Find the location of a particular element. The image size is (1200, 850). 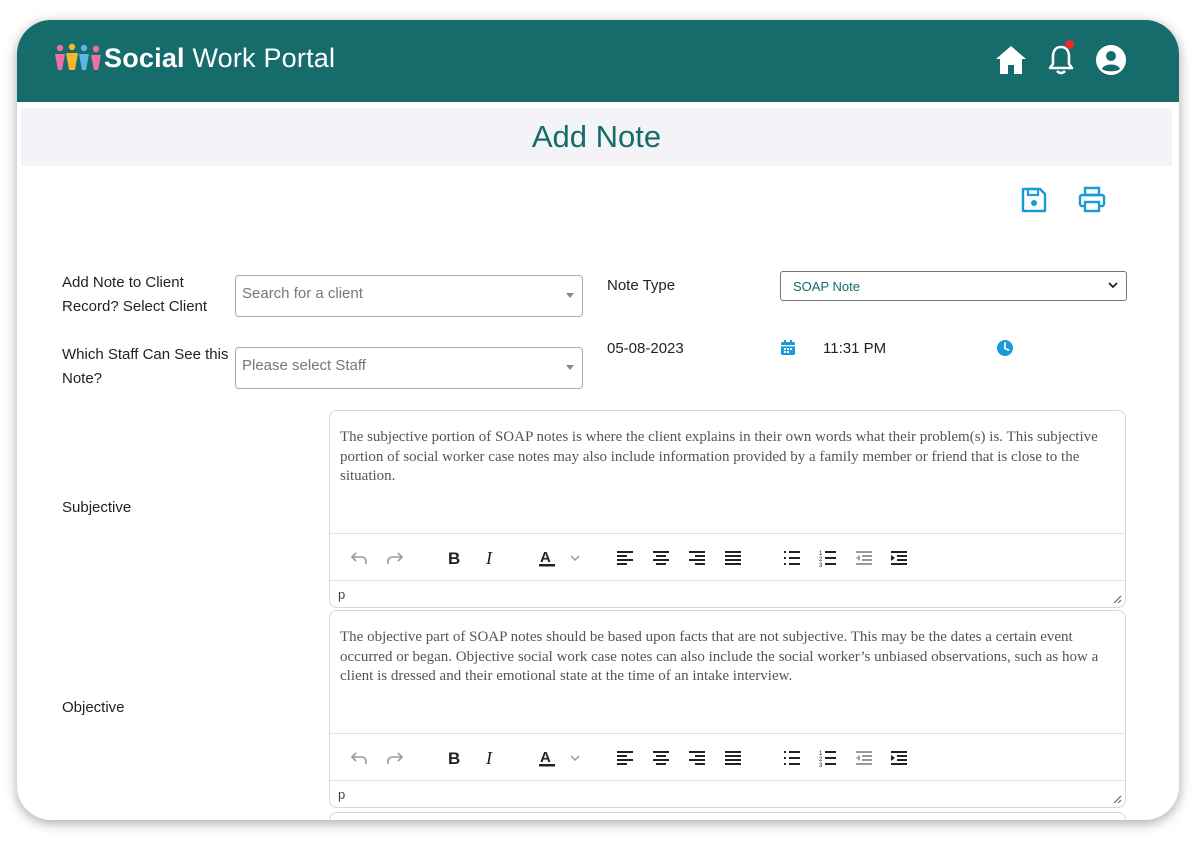

user-account-icon is located at coordinates (1111, 60).